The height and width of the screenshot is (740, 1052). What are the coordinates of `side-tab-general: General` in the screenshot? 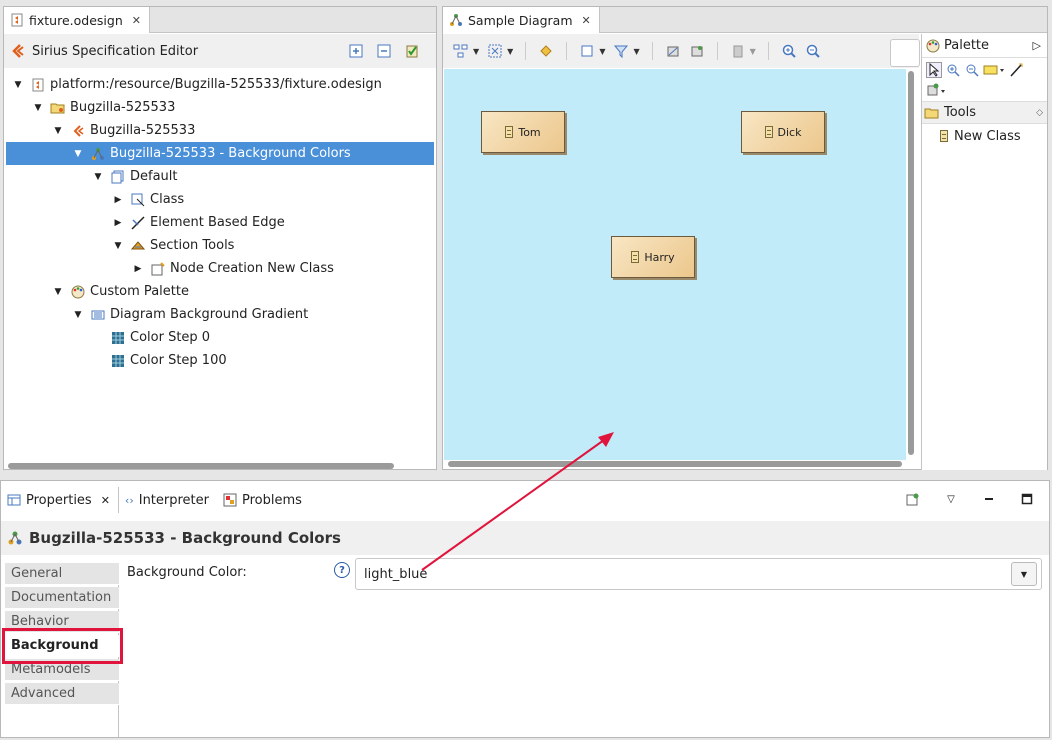 It's located at (62, 574).